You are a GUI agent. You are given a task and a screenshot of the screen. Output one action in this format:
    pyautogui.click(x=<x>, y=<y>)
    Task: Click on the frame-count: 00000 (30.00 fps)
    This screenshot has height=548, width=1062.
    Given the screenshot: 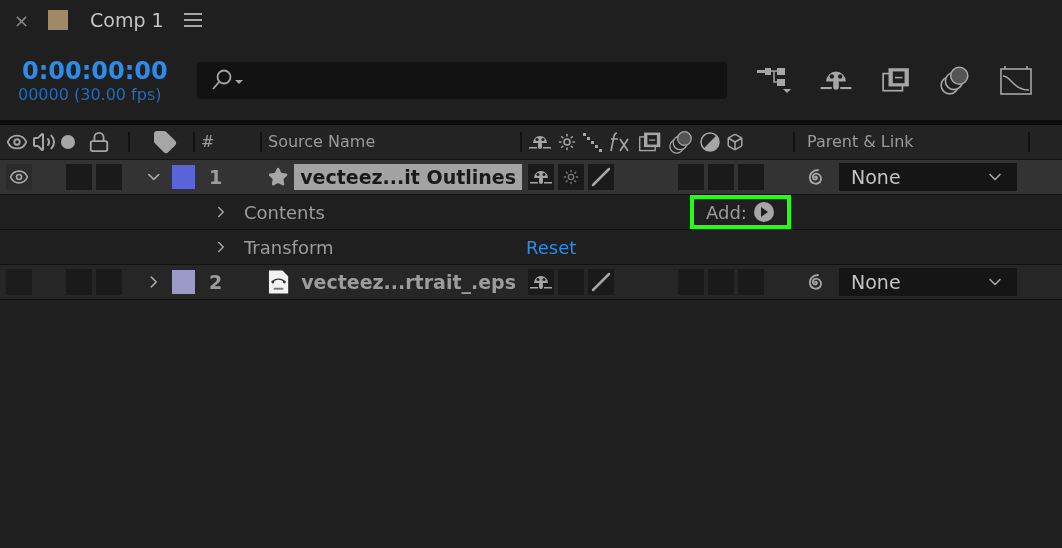 What is the action you would take?
    pyautogui.click(x=90, y=94)
    